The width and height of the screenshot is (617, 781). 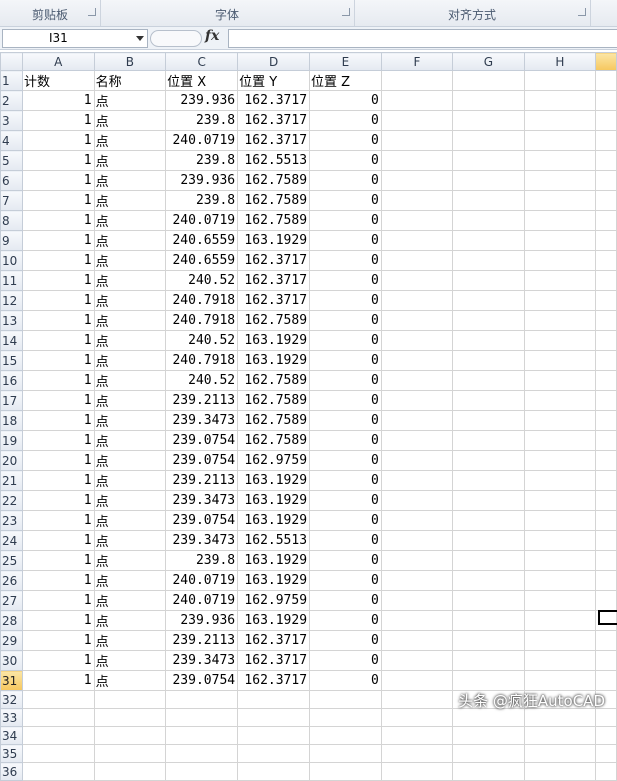 I want to click on row-header: 10, so click(x=11, y=260).